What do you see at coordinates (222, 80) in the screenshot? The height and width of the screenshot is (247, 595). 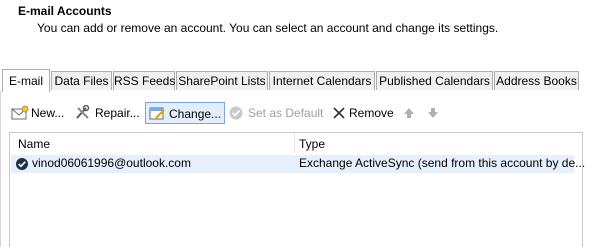 I see `tab-sharepoint-lists: SharePoint Lists` at bounding box center [222, 80].